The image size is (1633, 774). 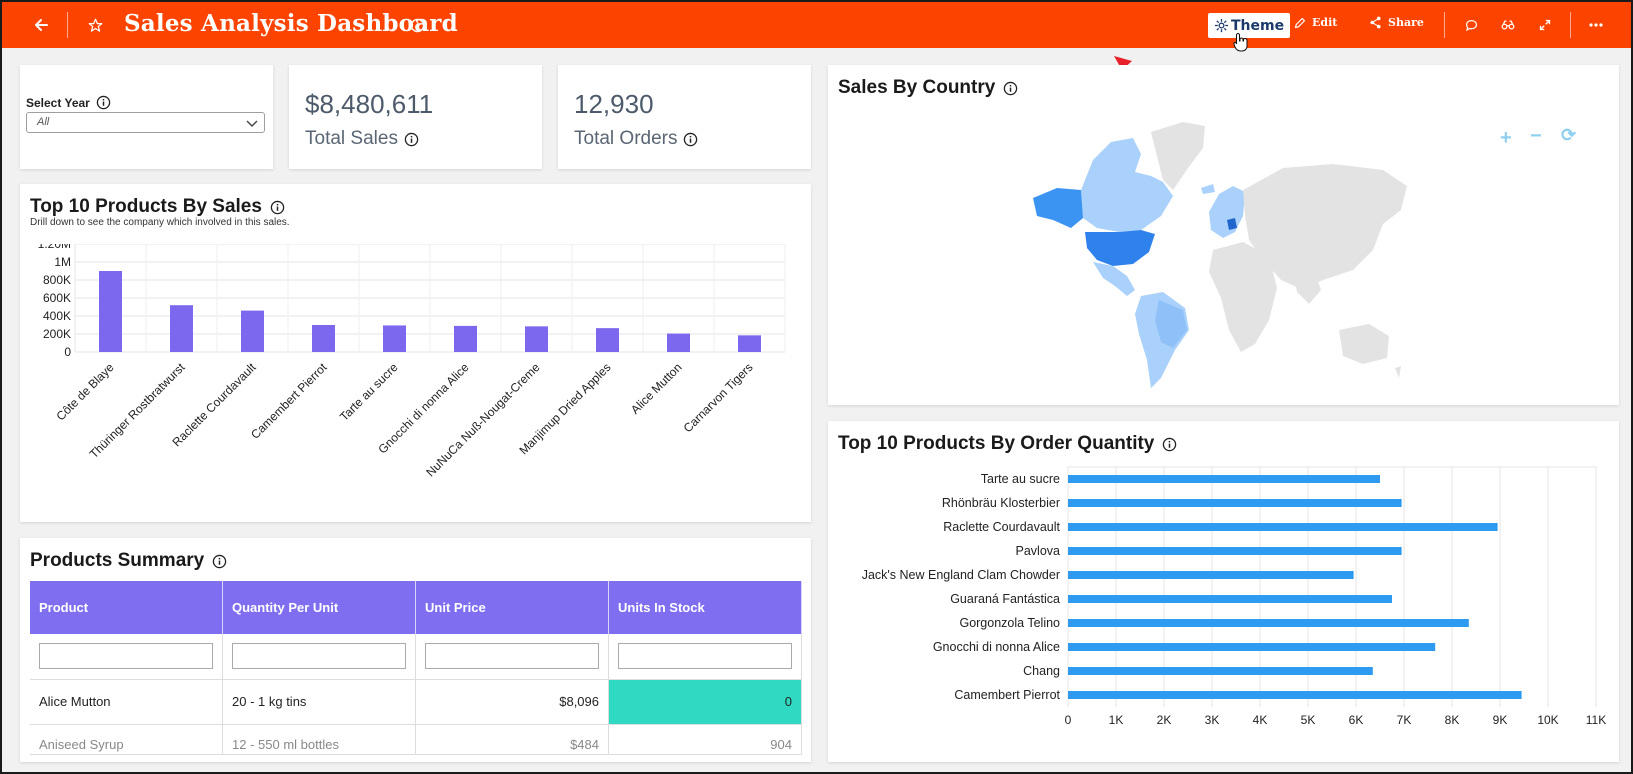 What do you see at coordinates (961, 575) in the screenshot?
I see `y-tick-label: Jack's New England Clam Chowder` at bounding box center [961, 575].